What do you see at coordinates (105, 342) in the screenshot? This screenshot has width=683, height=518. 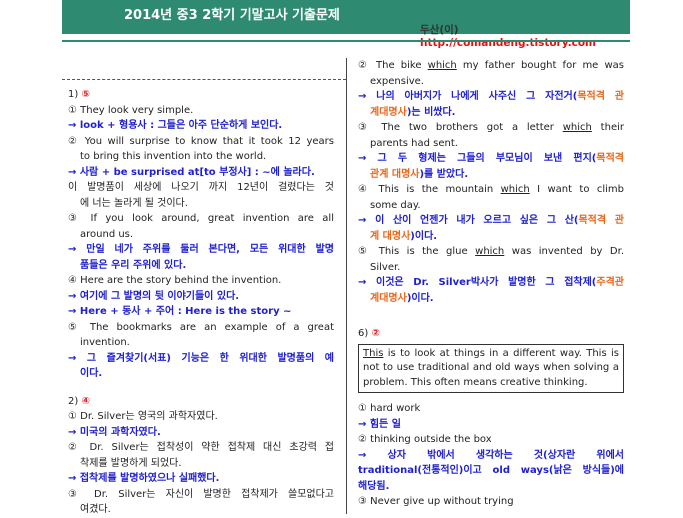 I see `text-line: invention.` at bounding box center [105, 342].